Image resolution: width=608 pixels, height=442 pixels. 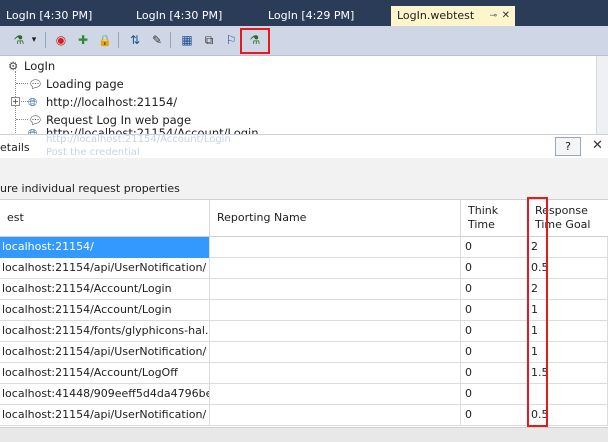 I want to click on tab-label: LogIn.webtest, so click(x=436, y=15).